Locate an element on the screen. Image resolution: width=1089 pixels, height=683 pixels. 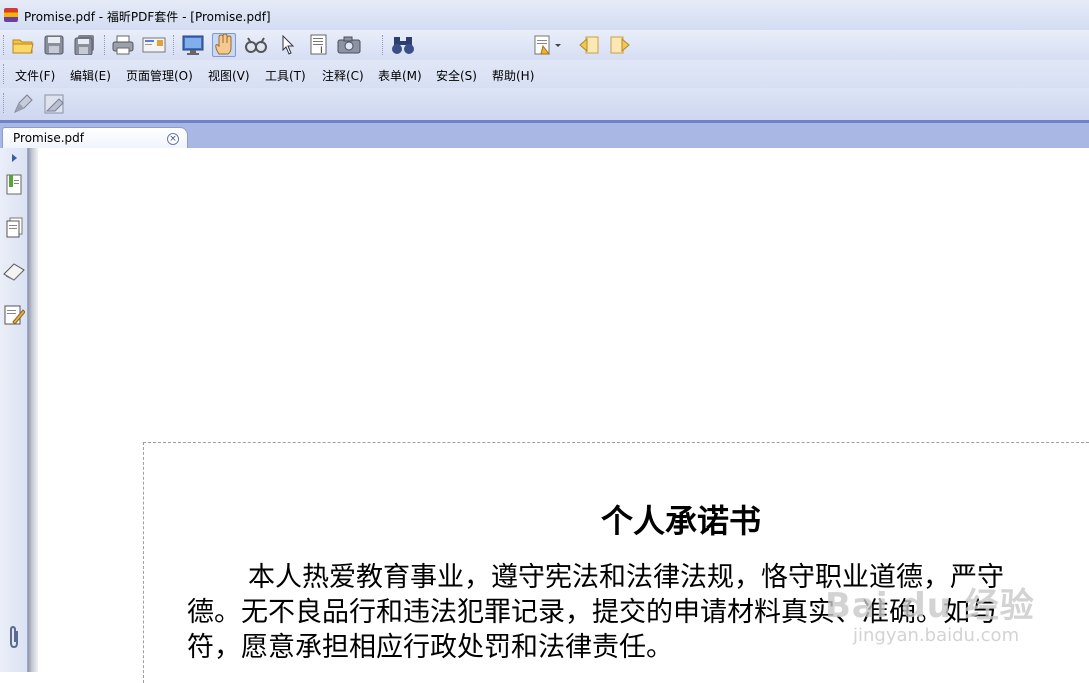
tab-close-icon: × is located at coordinates (173, 139).